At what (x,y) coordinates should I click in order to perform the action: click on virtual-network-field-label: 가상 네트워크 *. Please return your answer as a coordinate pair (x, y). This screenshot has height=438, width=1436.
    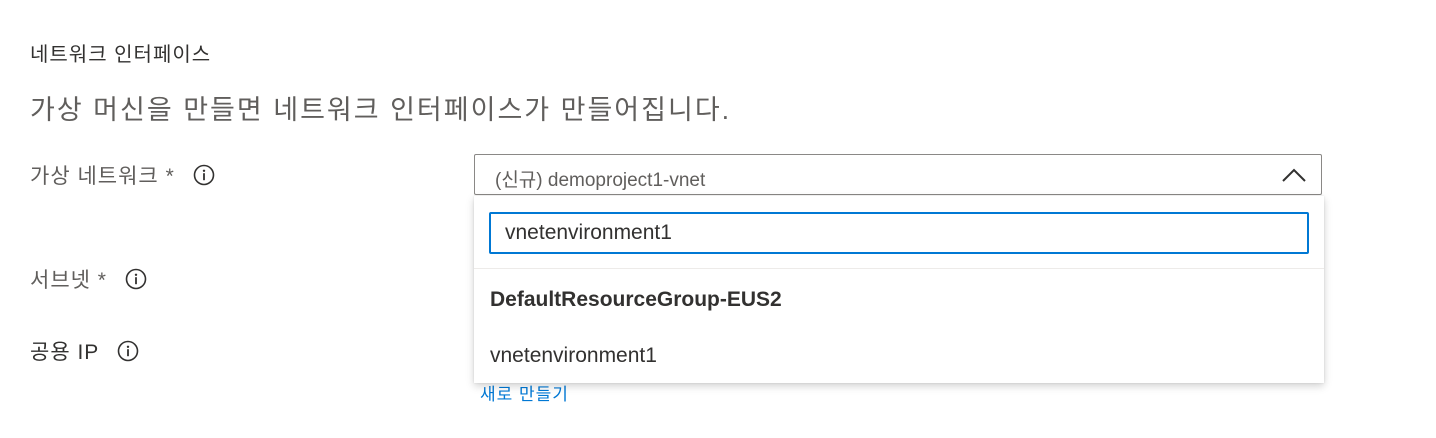
    Looking at the image, I should click on (122, 175).